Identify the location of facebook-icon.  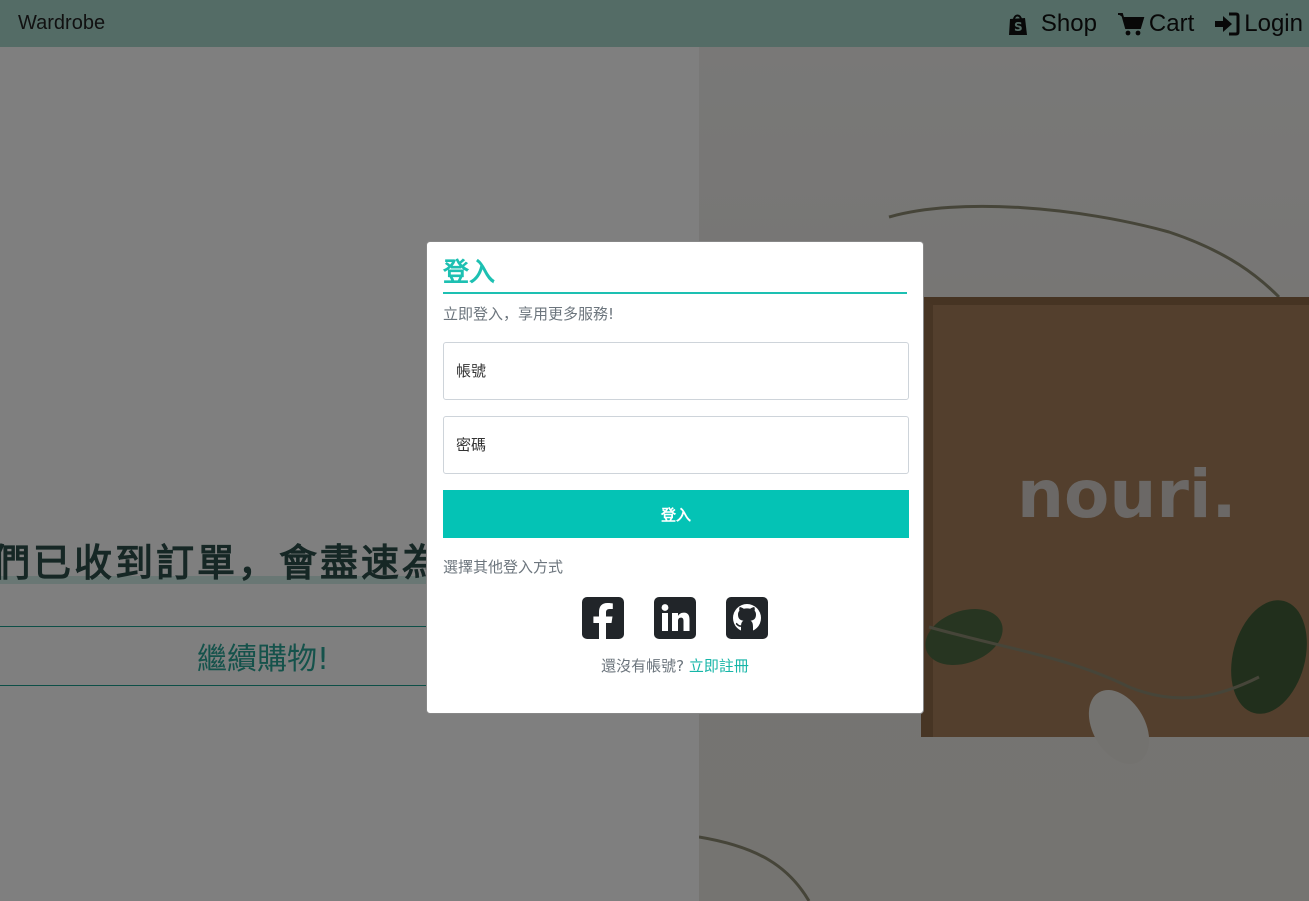
(603, 618).